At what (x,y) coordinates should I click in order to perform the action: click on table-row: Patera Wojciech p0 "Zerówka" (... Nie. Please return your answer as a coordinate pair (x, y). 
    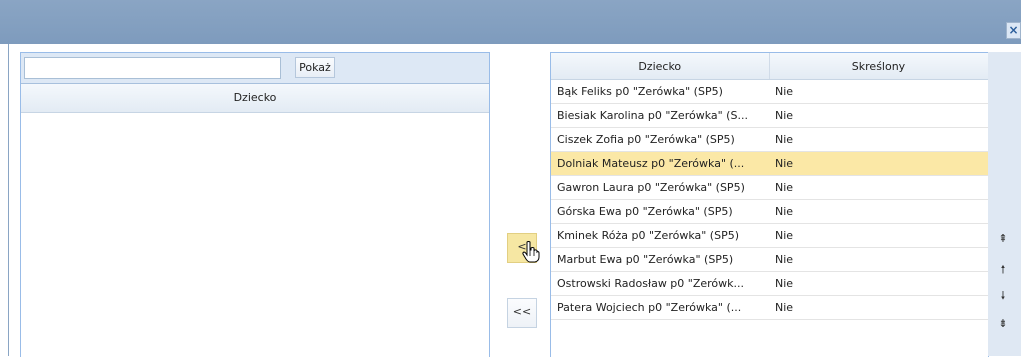
    Looking at the image, I should click on (769, 307).